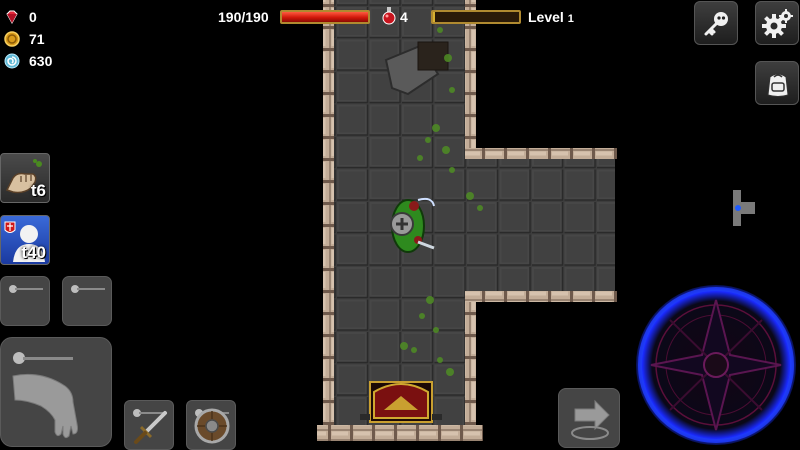  I want to click on round-shield-icon, so click(212, 426).